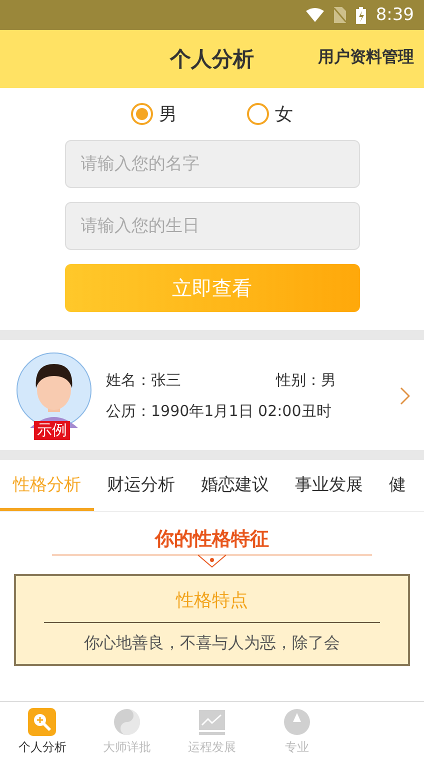 Image resolution: width=424 pixels, height=761 pixels. I want to click on birth-text: 公历：1990年1月1日 02:00丑时, so click(219, 411).